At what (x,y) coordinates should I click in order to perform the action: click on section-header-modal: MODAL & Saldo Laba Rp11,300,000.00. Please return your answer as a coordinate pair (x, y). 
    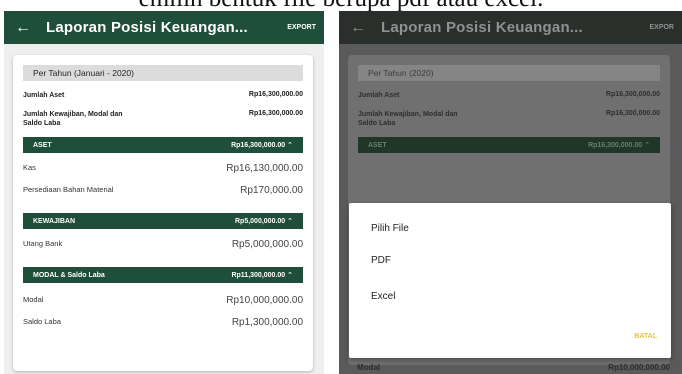
    Looking at the image, I should click on (163, 275).